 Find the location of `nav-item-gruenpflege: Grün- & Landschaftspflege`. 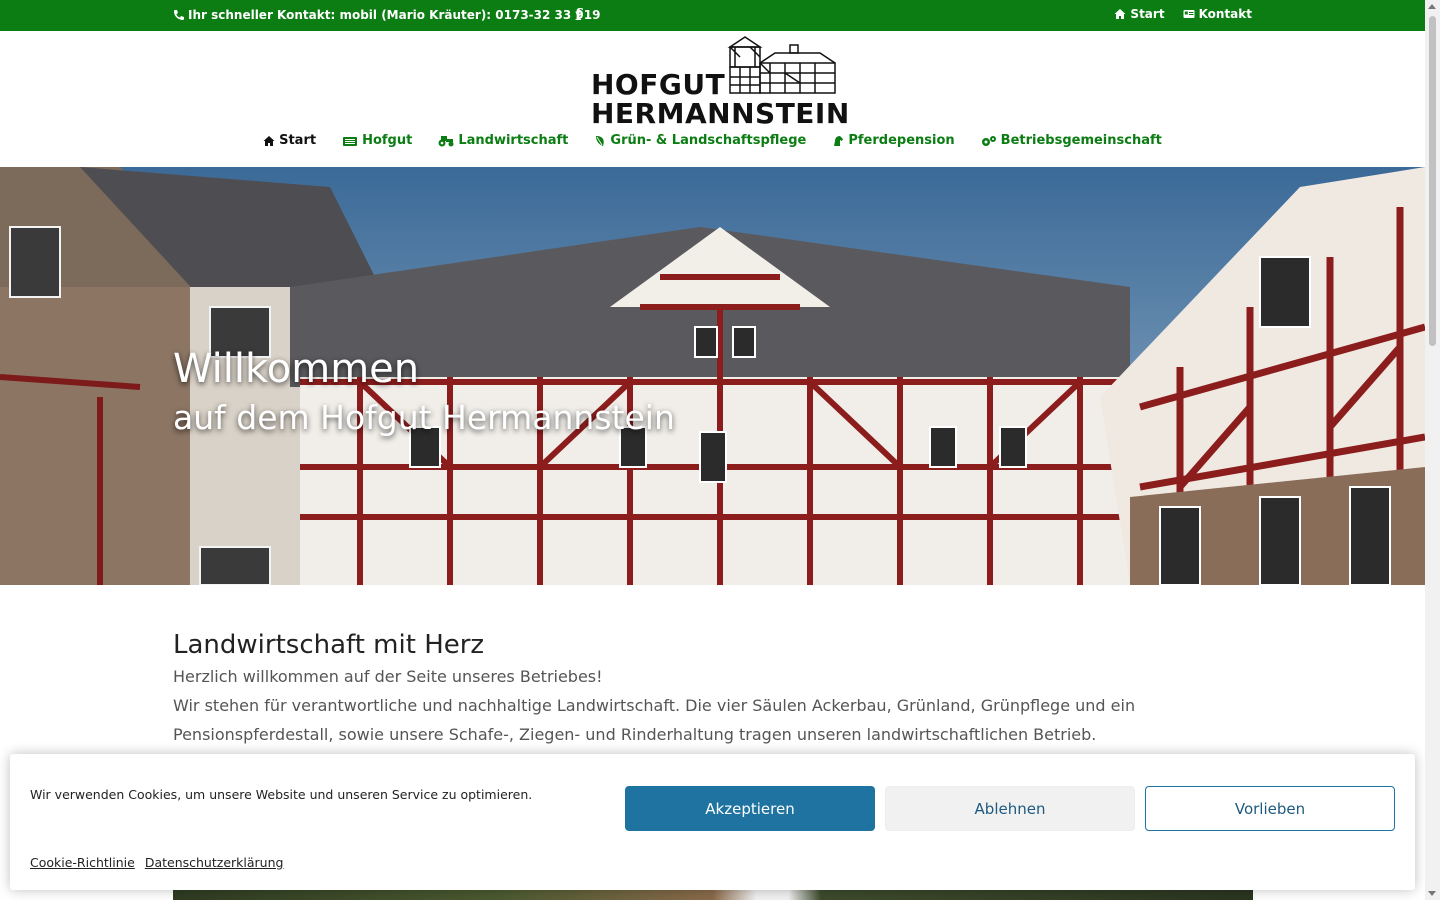

nav-item-gruenpflege: Grün- & Landschaftspflege is located at coordinates (700, 140).